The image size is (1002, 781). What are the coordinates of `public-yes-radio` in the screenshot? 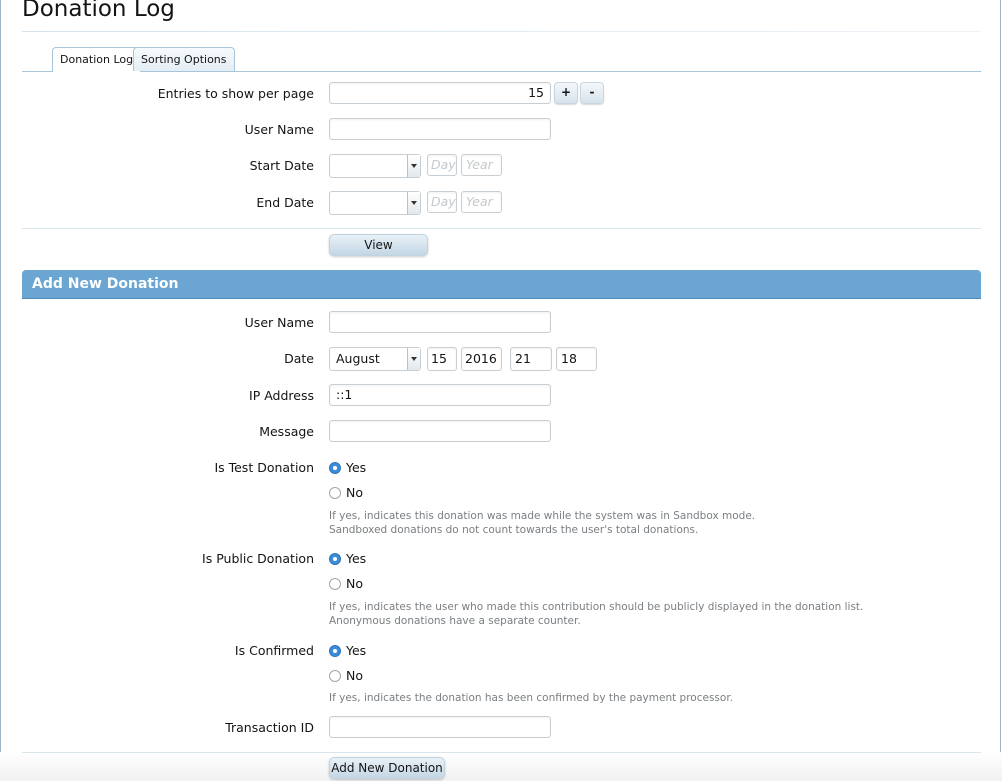 It's located at (335, 559).